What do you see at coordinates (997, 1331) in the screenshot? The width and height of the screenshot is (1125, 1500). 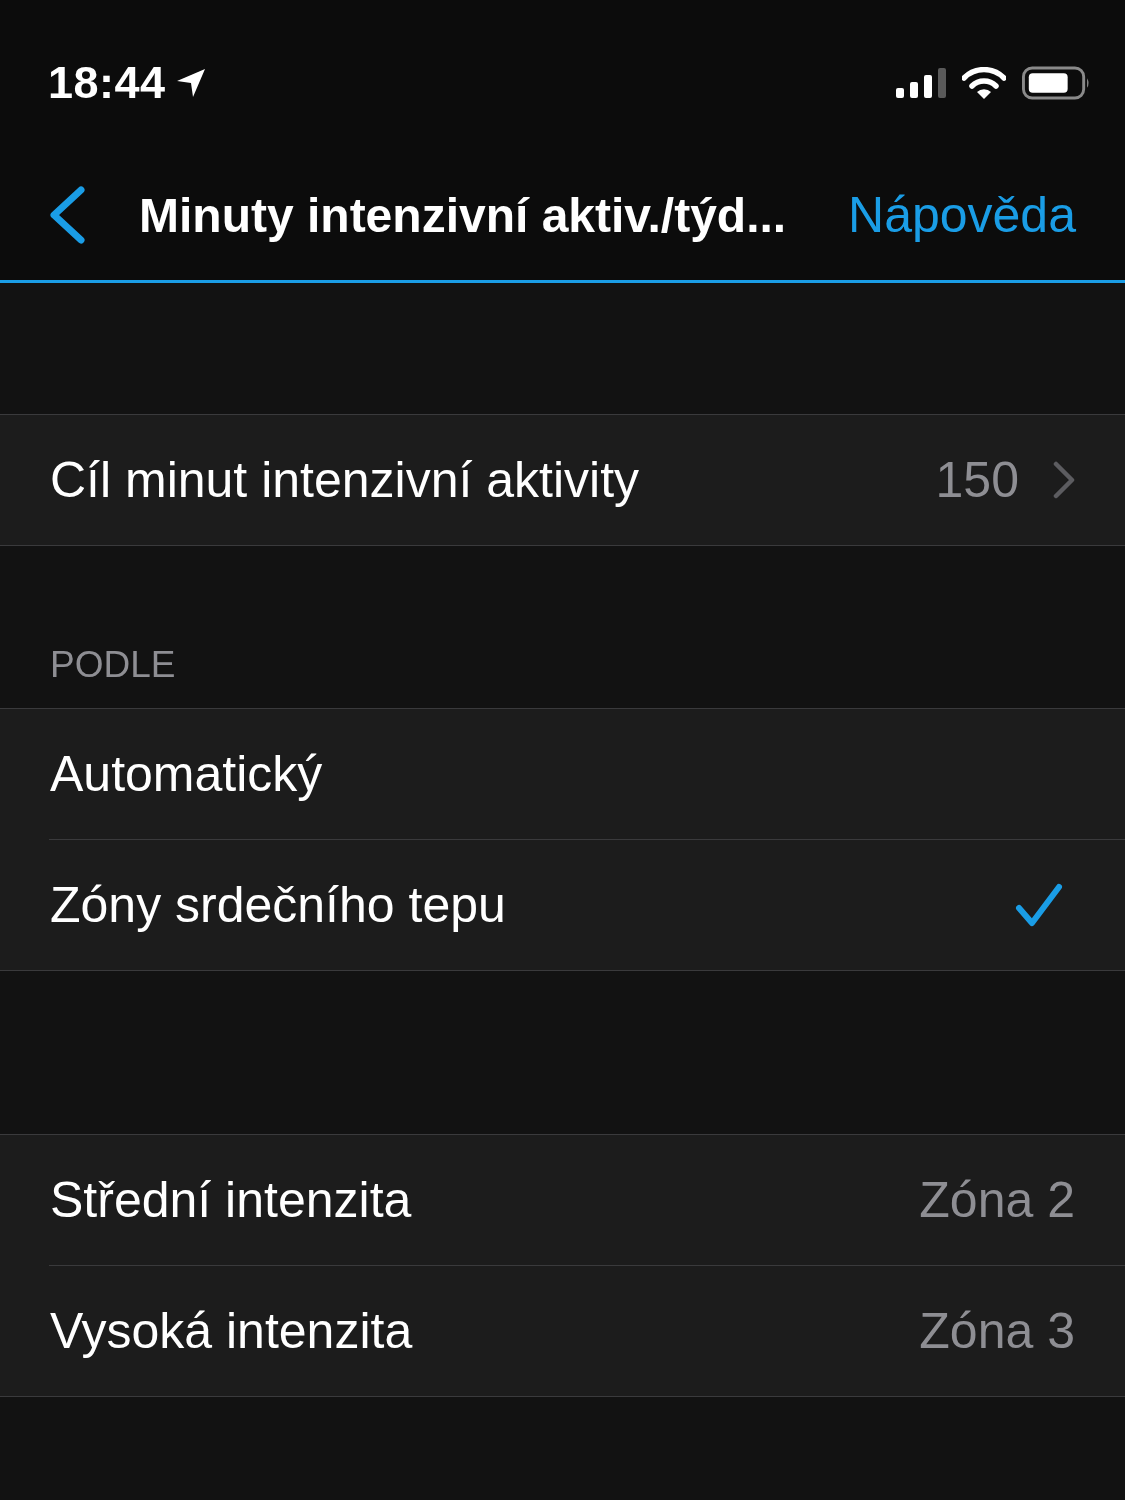 I see `row-value: Zóna 3` at bounding box center [997, 1331].